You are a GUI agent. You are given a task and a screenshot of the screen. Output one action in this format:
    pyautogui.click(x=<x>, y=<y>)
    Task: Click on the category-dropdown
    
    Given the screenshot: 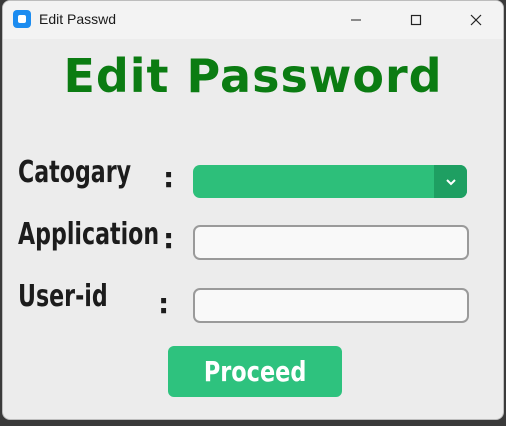 What is the action you would take?
    pyautogui.click(x=330, y=181)
    